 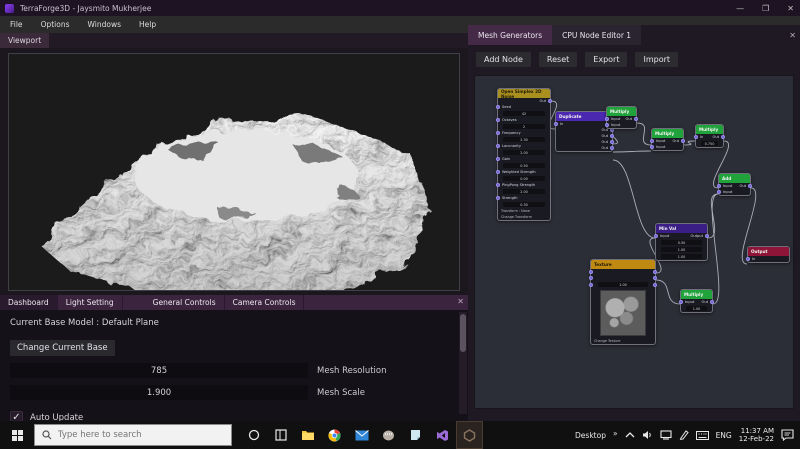 I want to click on window-titlebar: TerraForge3D - Jaysmito Mukherjee — ❐ ✕, so click(x=400, y=8).